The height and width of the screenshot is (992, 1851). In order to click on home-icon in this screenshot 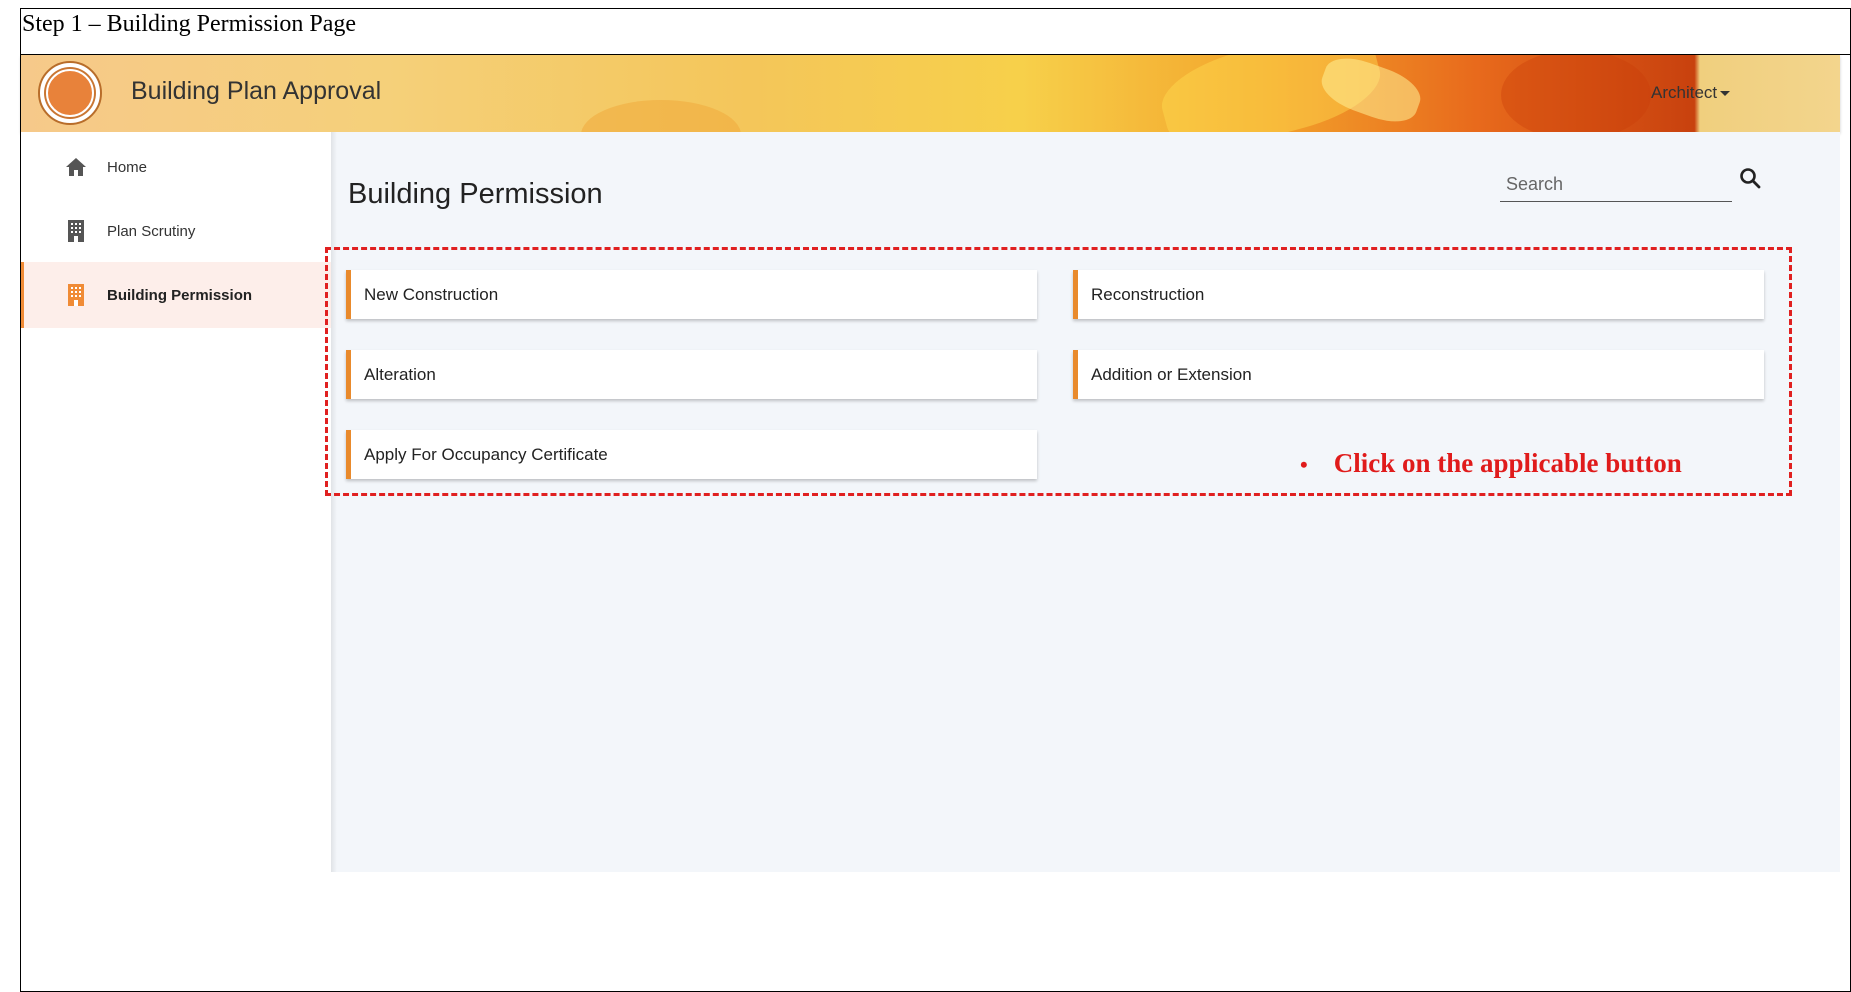, I will do `click(76, 167)`.